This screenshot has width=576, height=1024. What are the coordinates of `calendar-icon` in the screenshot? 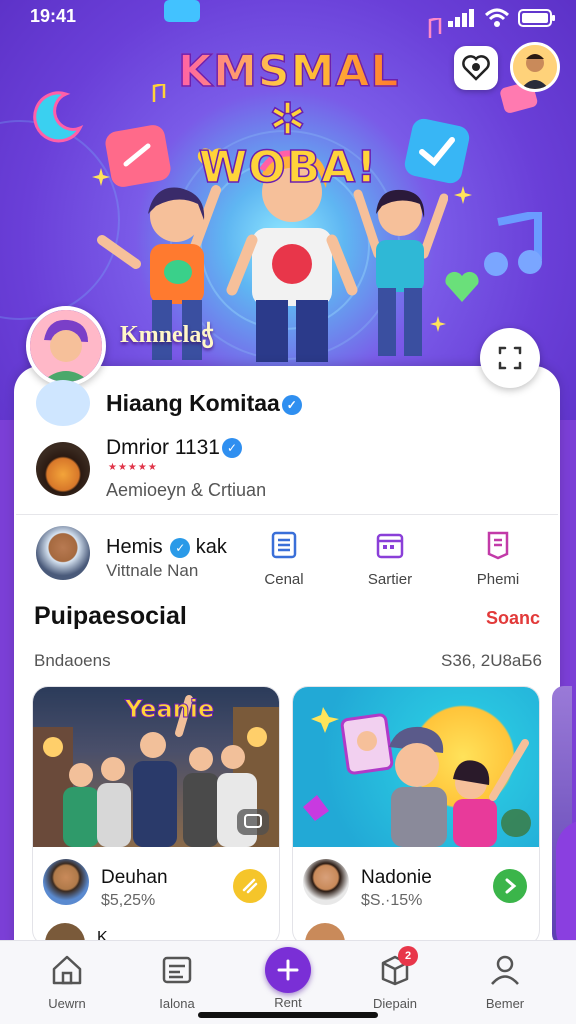 It's located at (390, 546).